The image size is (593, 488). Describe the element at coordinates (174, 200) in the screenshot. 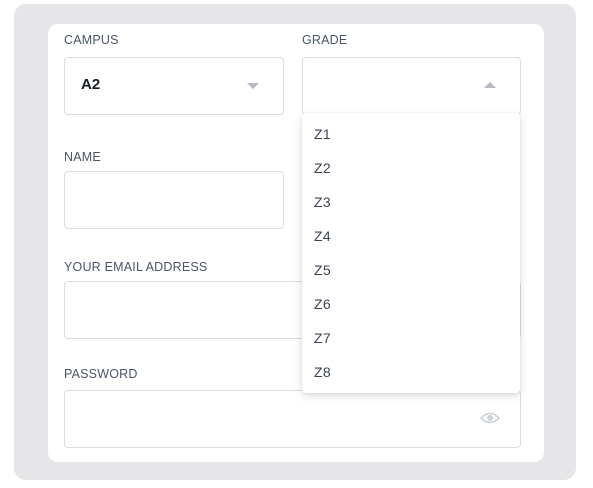

I see `name-field` at that location.